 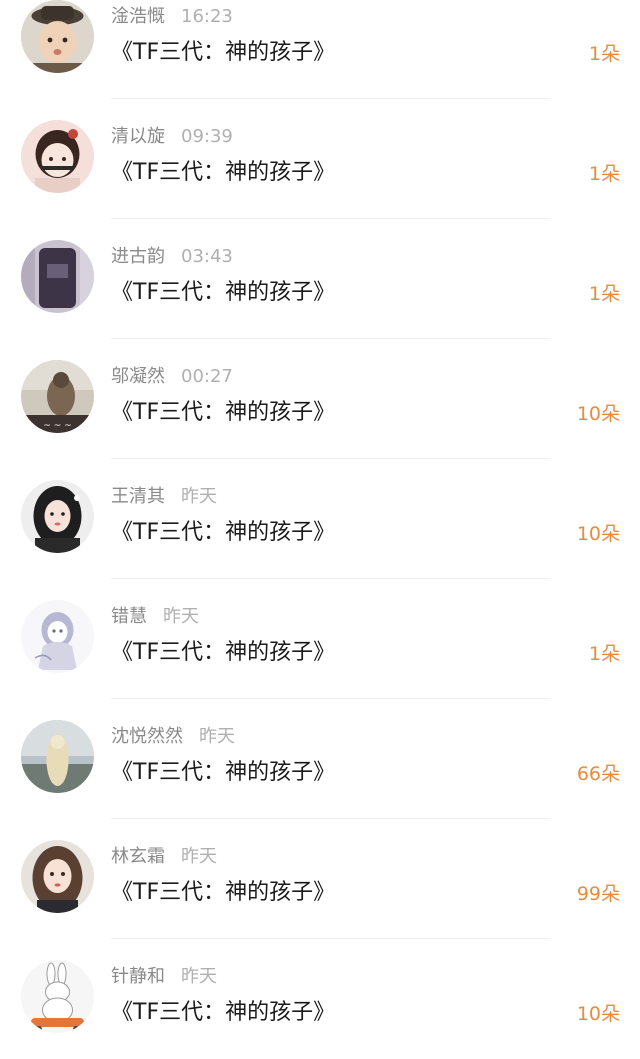 I want to click on user-name: 清以旋 09:39, so click(x=172, y=137).